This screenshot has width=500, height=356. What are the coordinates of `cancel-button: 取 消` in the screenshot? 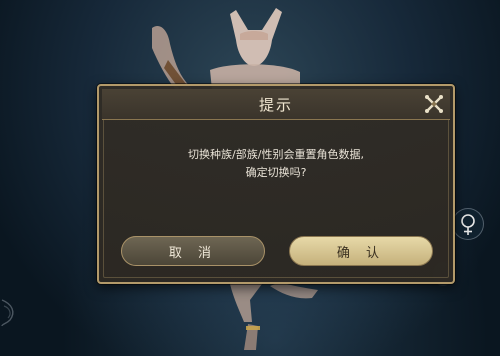 It's located at (193, 251).